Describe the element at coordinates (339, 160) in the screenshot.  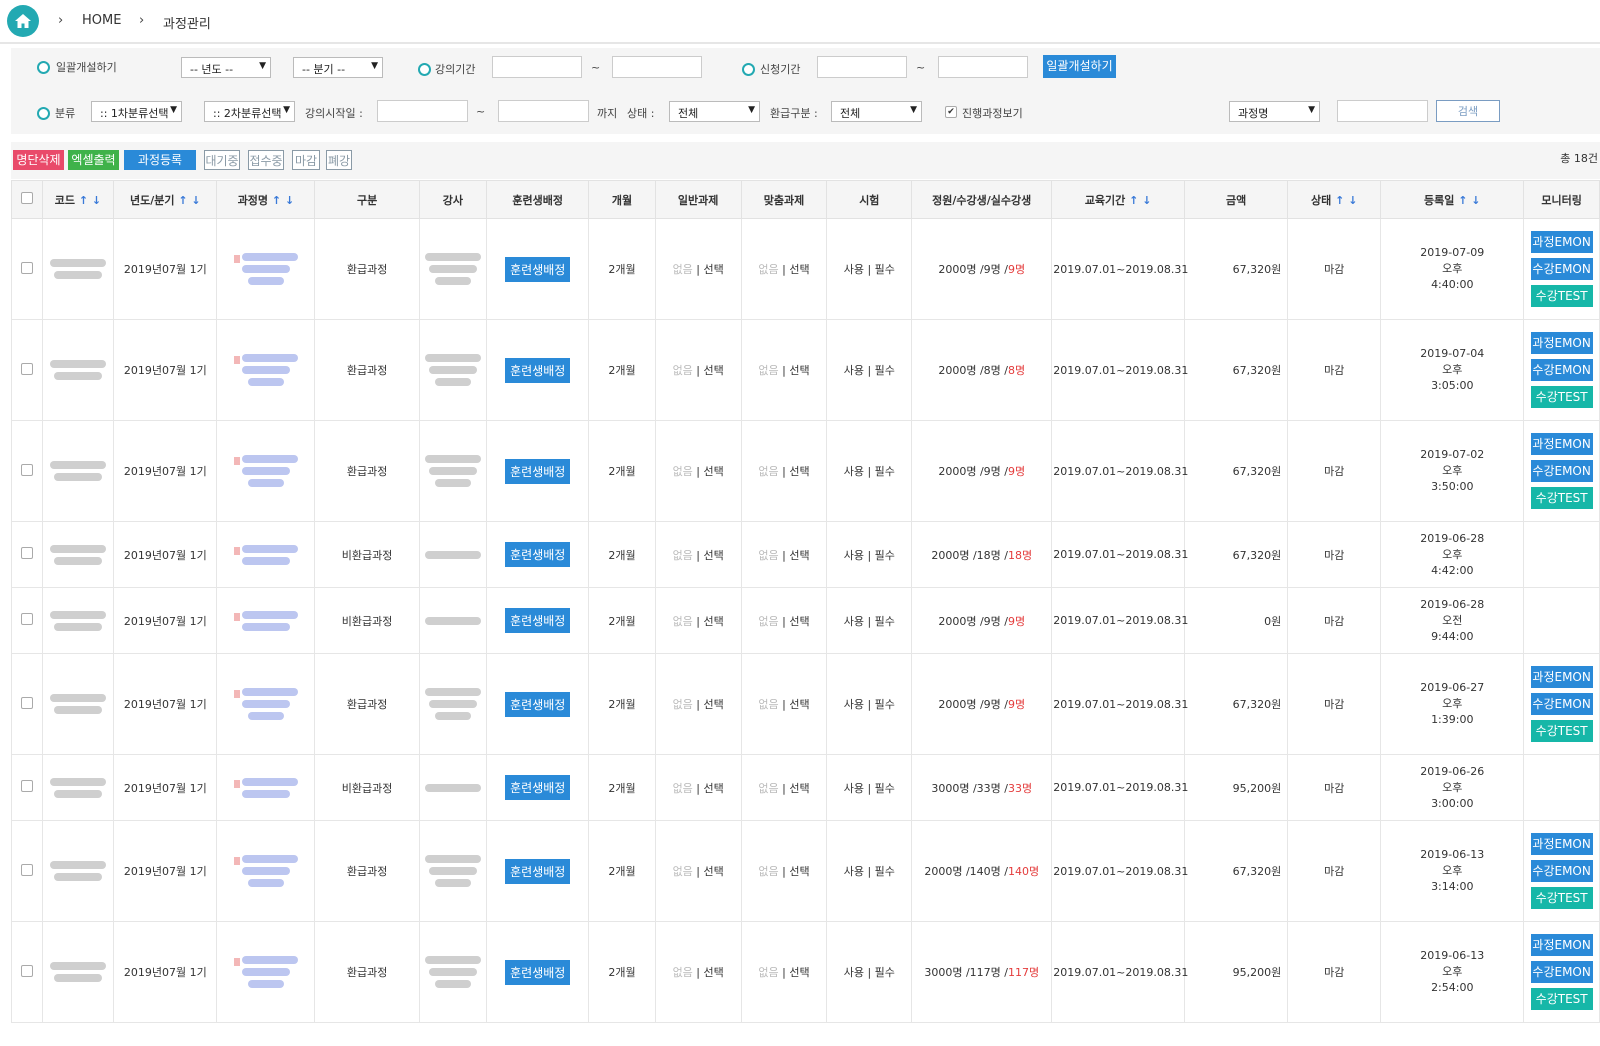
I see `filter-cancelled-button: 폐강` at that location.